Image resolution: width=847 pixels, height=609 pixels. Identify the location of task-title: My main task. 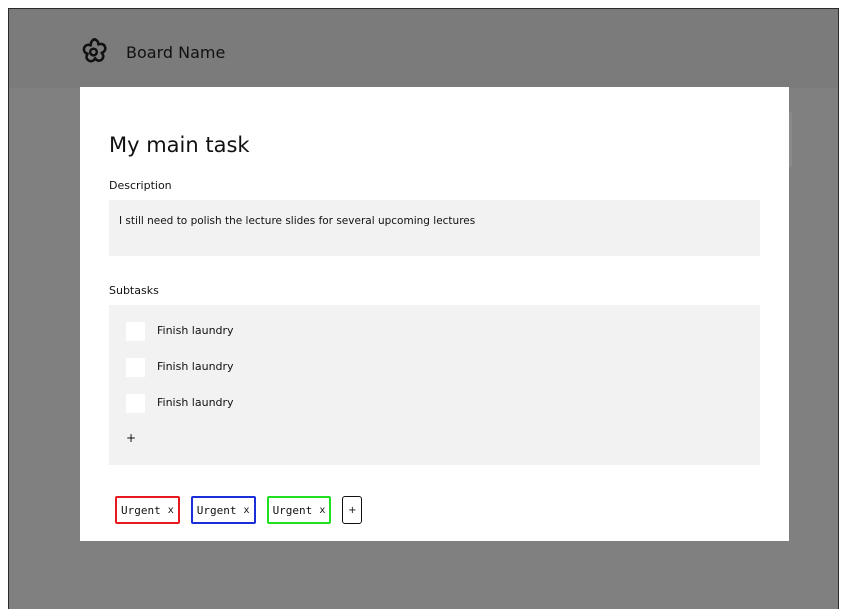
(179, 145).